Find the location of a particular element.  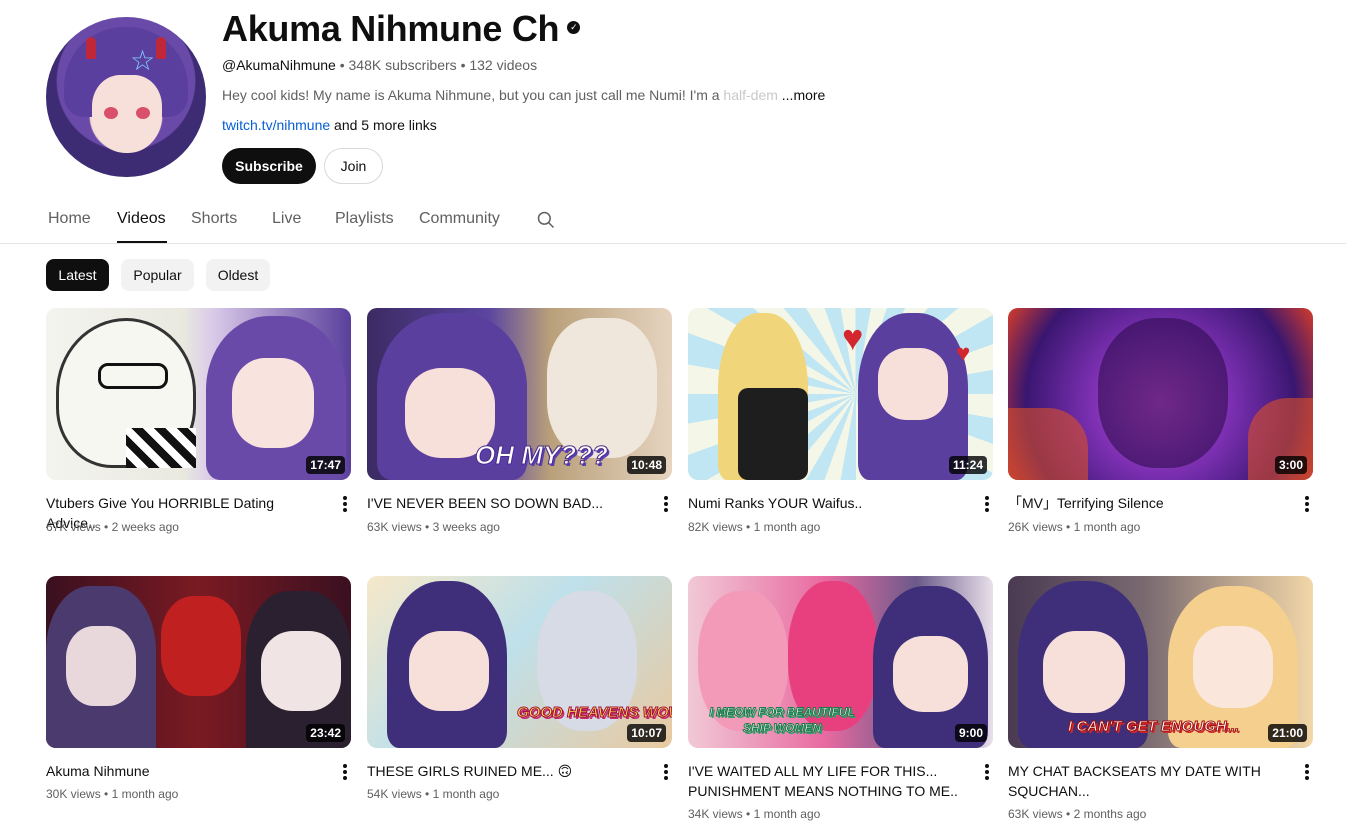

verified-check-icon: ✓ is located at coordinates (574, 27).